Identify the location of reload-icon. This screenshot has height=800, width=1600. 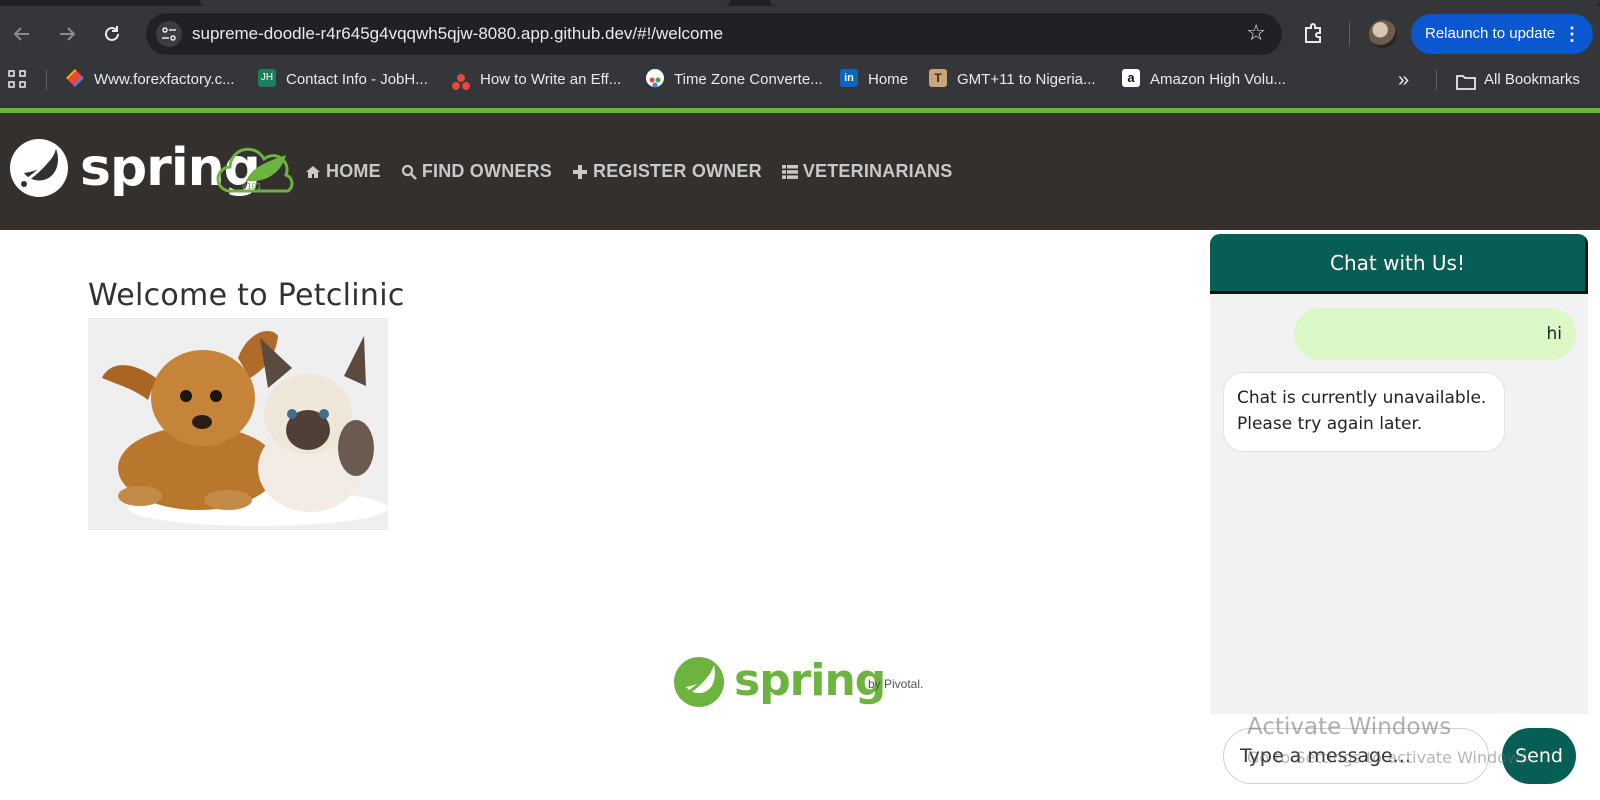
(112, 33).